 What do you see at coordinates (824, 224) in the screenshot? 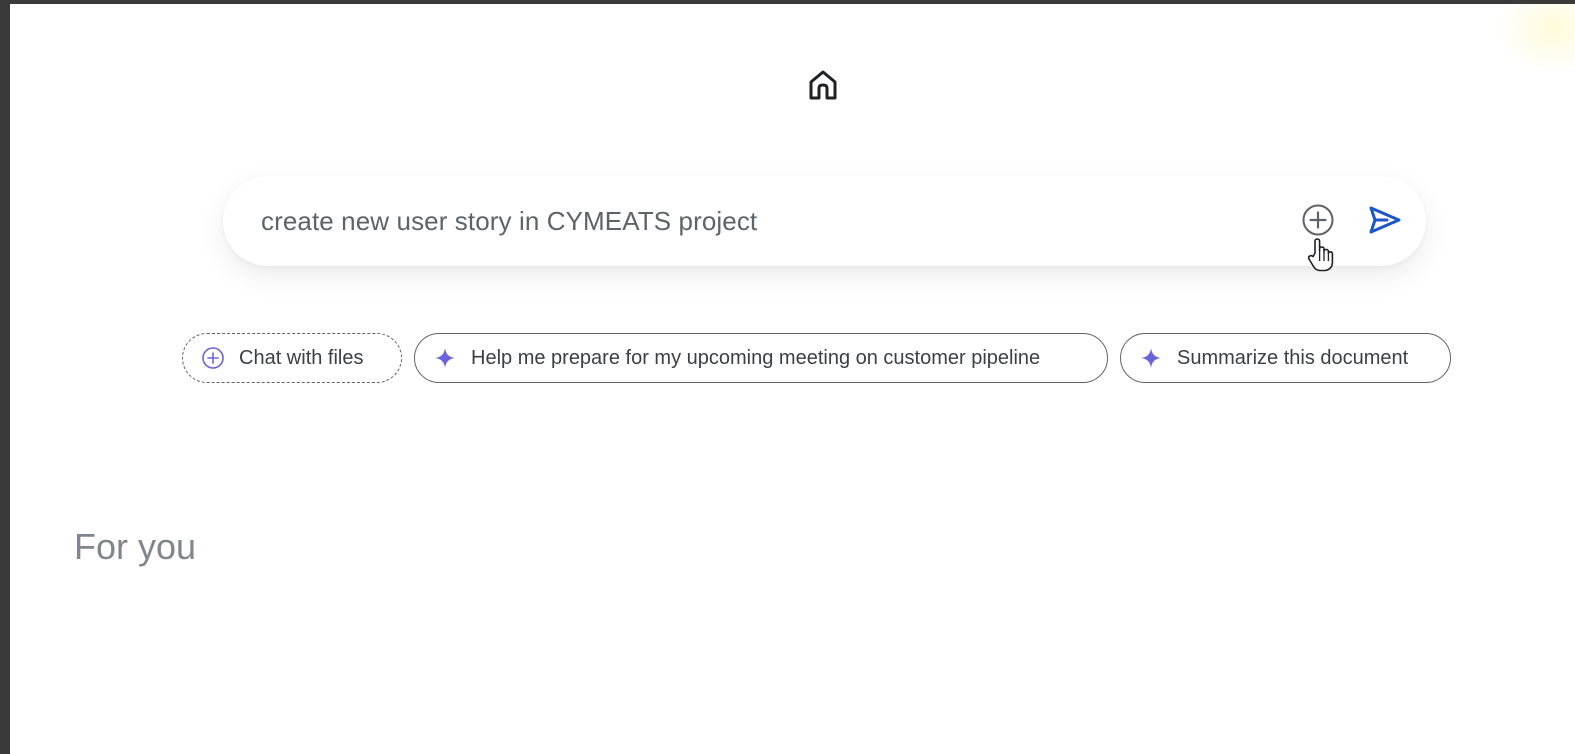
I see `prompt-input-container: create new user story in CYMEATS project` at bounding box center [824, 224].